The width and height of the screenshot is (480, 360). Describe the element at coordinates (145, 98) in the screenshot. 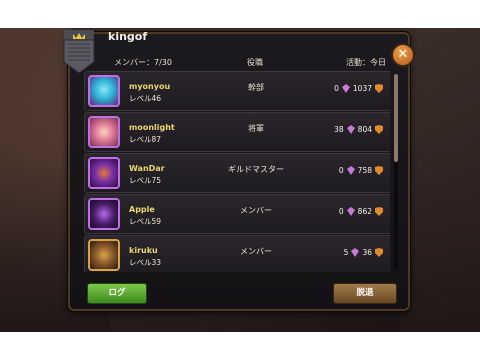

I see `member-level: レベル46` at that location.